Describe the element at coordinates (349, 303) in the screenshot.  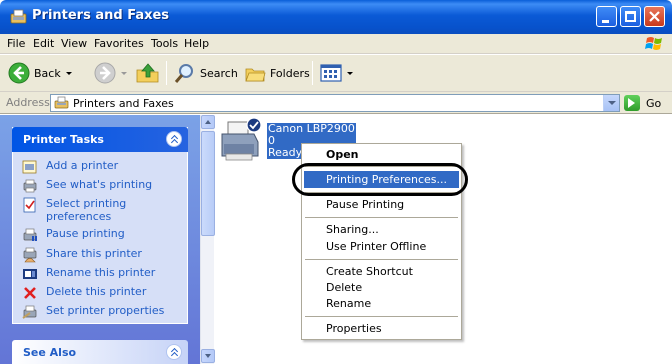
I see `menu-item-label: Rename` at that location.